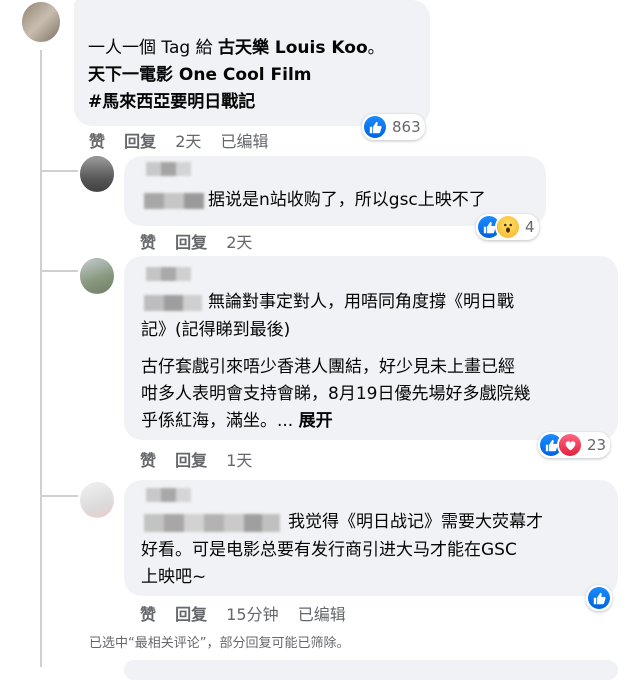 The image size is (639, 680). Describe the element at coordinates (219, 643) in the screenshot. I see `filter-notice: 已选中“最相关评论”，部分回复可能已筛除。` at that location.